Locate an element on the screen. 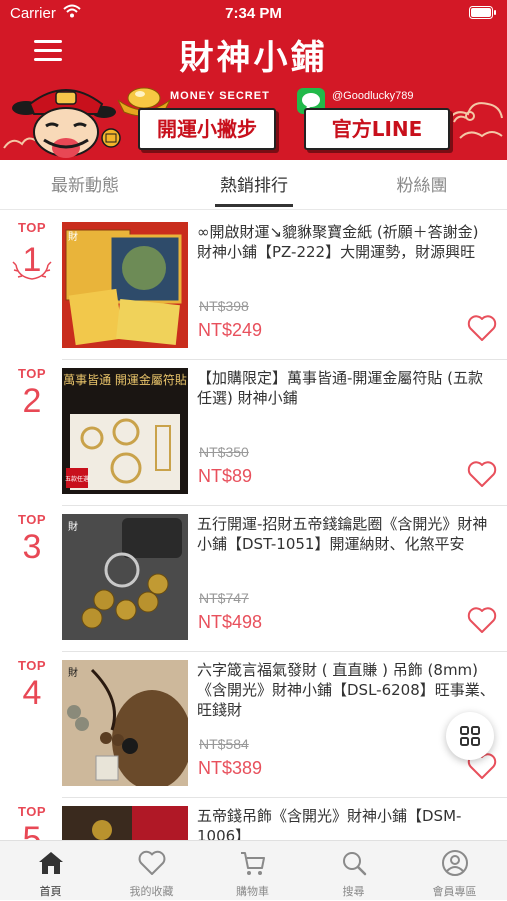  original-price: NT$398 is located at coordinates (224, 306).